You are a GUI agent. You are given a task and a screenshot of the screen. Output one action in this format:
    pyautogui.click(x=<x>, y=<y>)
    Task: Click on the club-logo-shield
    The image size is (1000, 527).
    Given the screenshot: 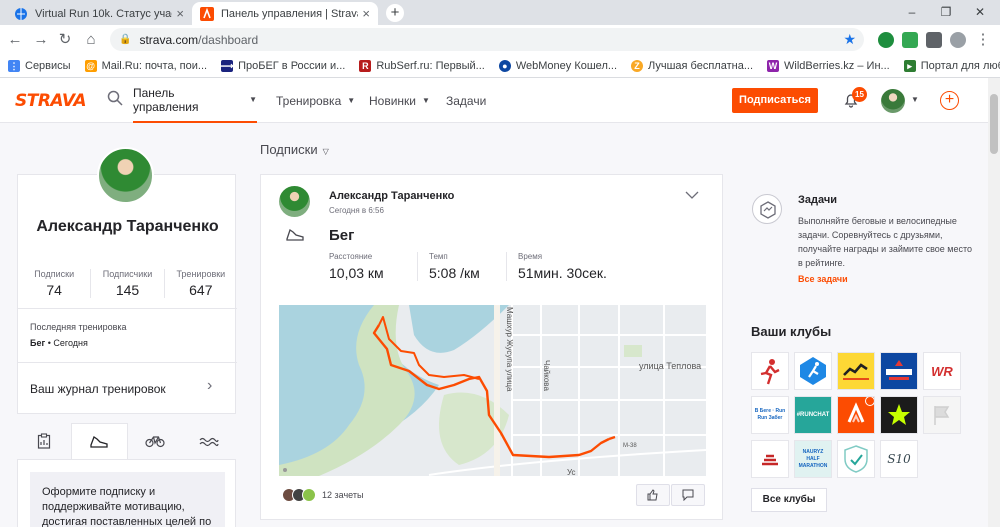 What is the action you would take?
    pyautogui.click(x=856, y=459)
    